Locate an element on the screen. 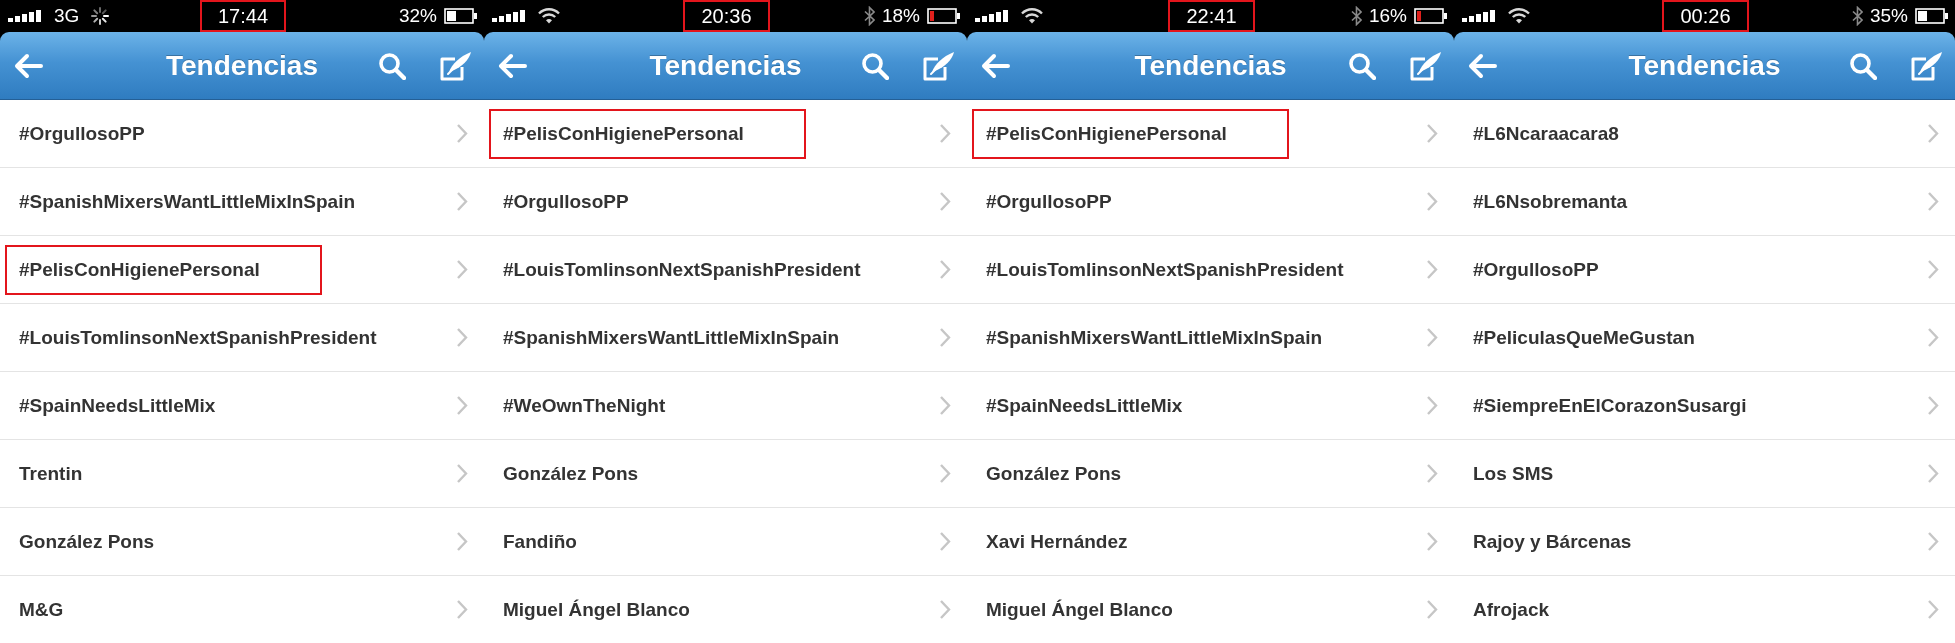  battery-percent: 32% is located at coordinates (417, 16).